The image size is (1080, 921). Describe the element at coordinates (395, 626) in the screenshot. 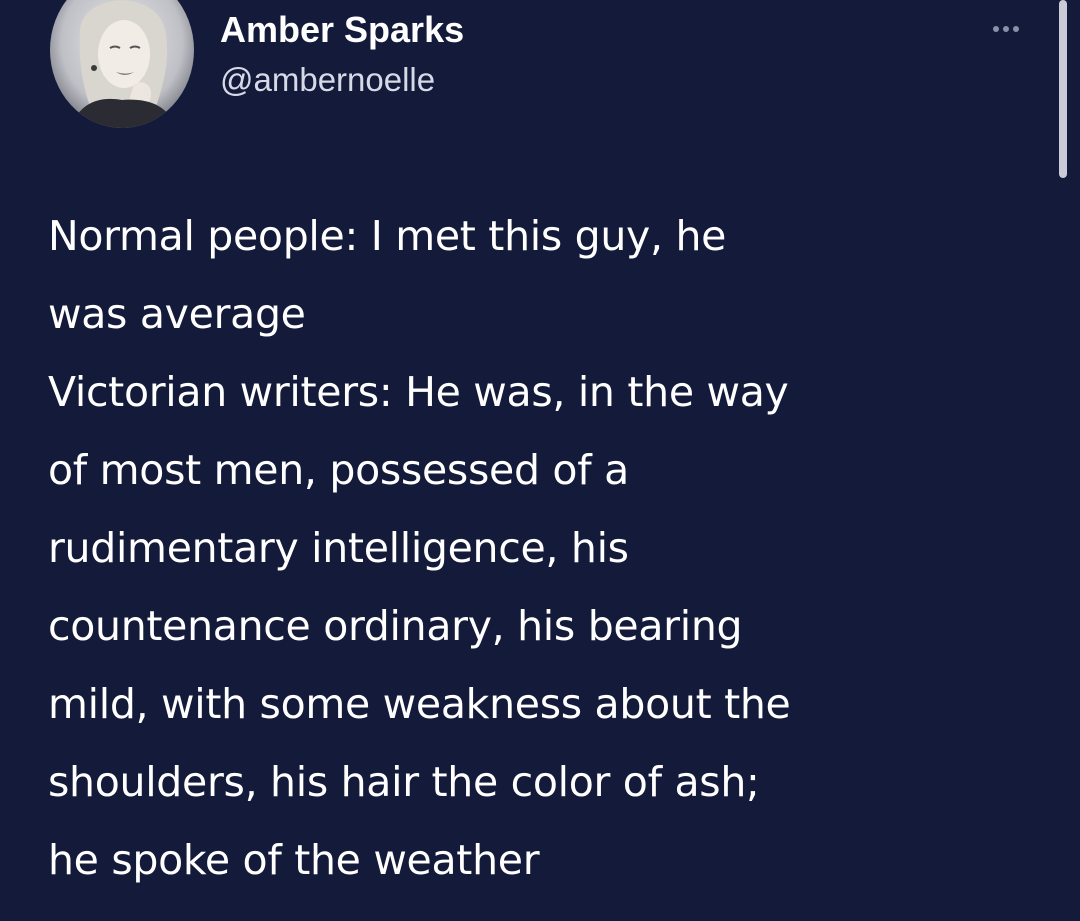

I see `tweet-text-line: countenance ordinary, his bearing` at that location.